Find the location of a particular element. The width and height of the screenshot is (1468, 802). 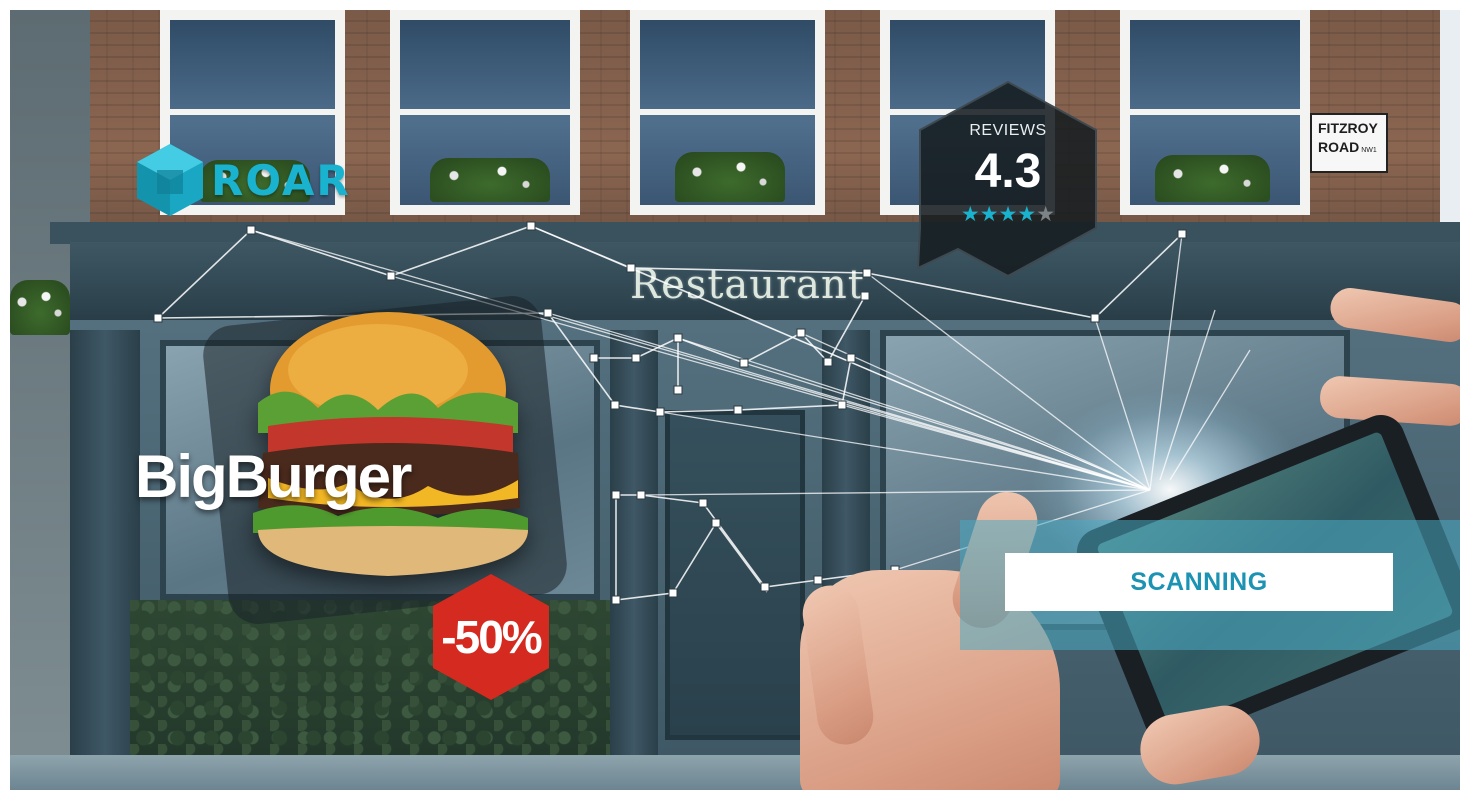

star-icon-empty: ★ is located at coordinates (1046, 214).